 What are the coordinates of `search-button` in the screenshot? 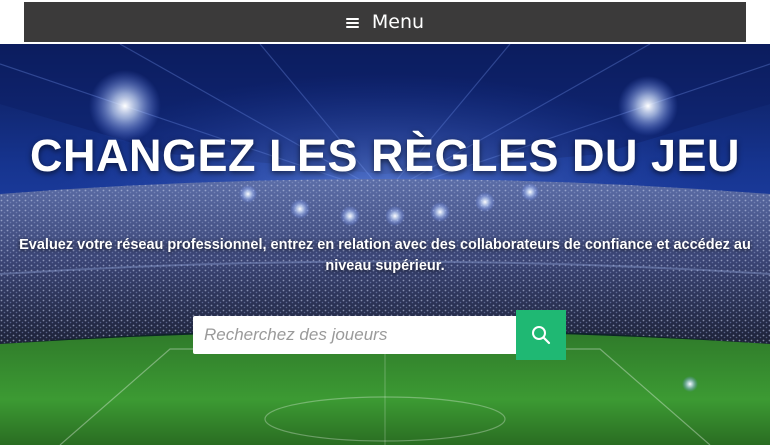 It's located at (541, 335).